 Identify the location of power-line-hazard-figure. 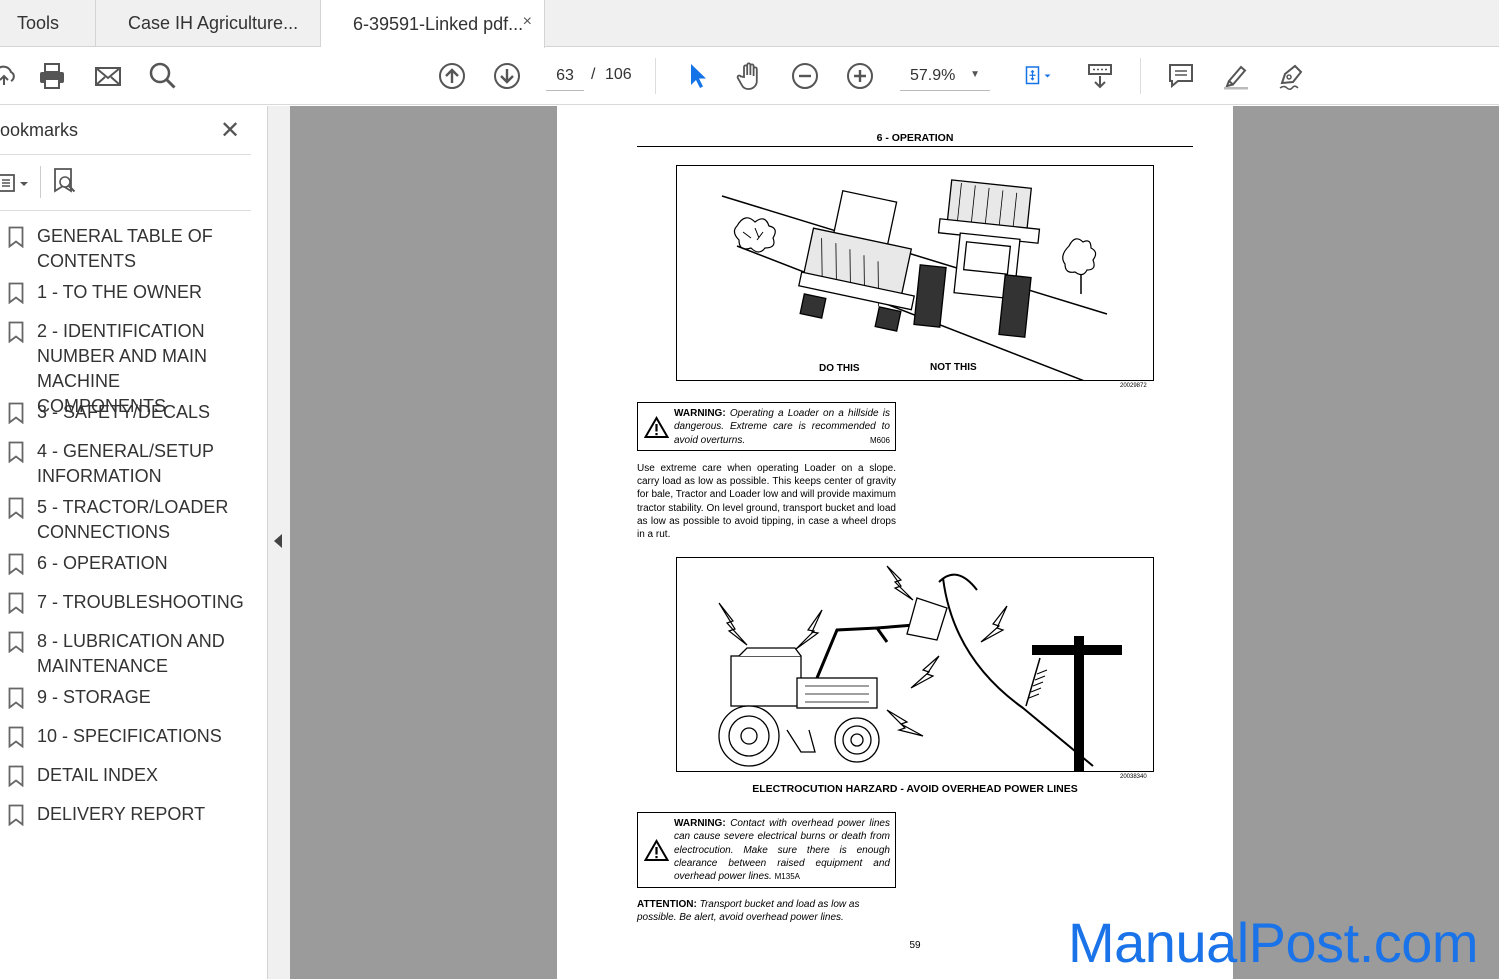
(915, 664).